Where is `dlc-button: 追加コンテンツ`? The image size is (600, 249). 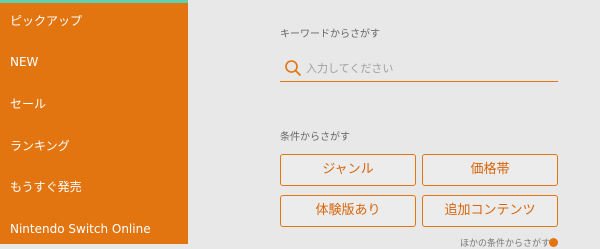 dlc-button: 追加コンテンツ is located at coordinates (490, 211).